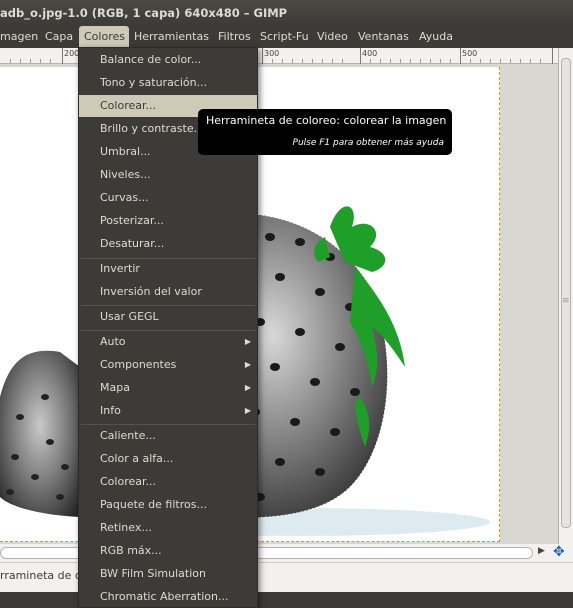 The width and height of the screenshot is (573, 608). Describe the element at coordinates (436, 36) in the screenshot. I see `menu-help: Ayuda` at that location.